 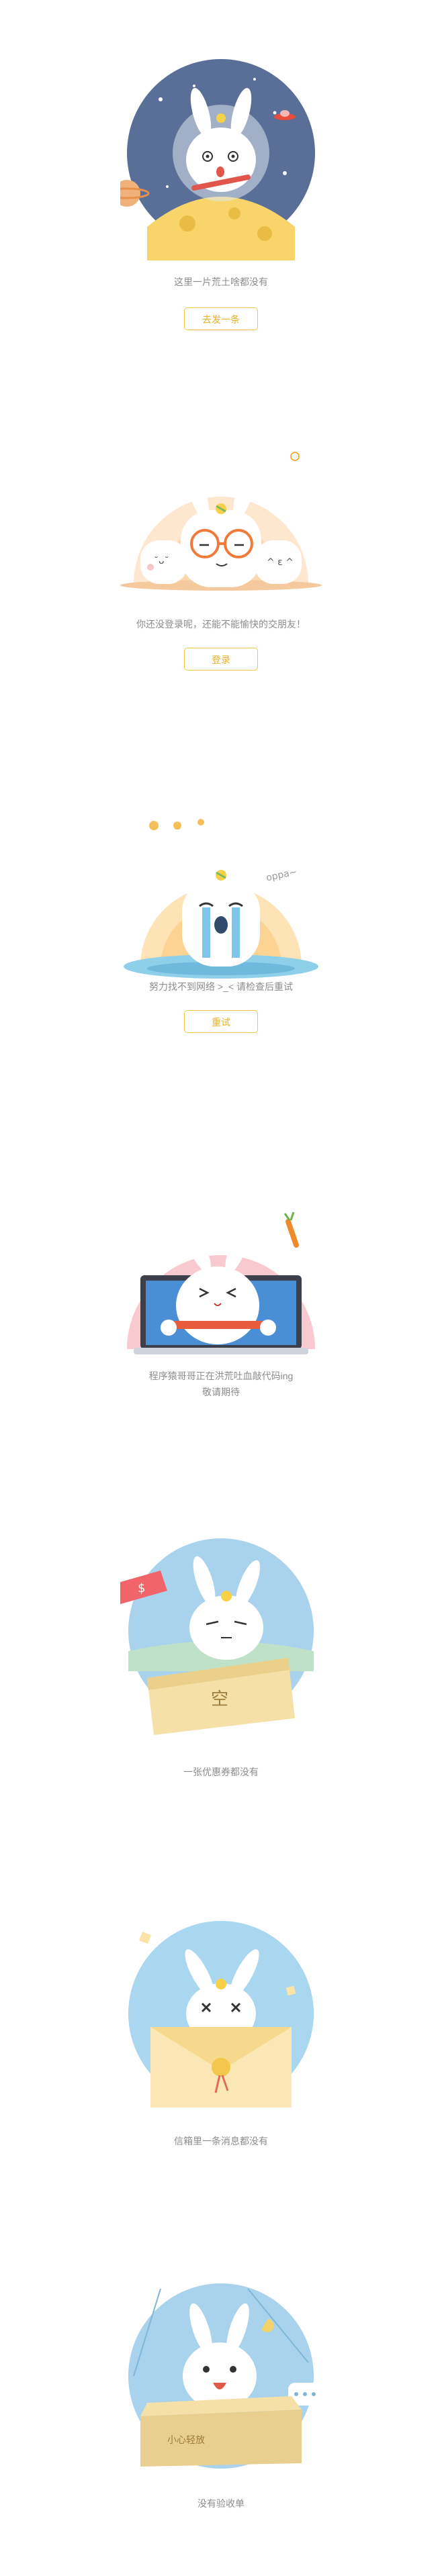 I want to click on coupon-message: 一张优惠券都没有, so click(x=221, y=1772).